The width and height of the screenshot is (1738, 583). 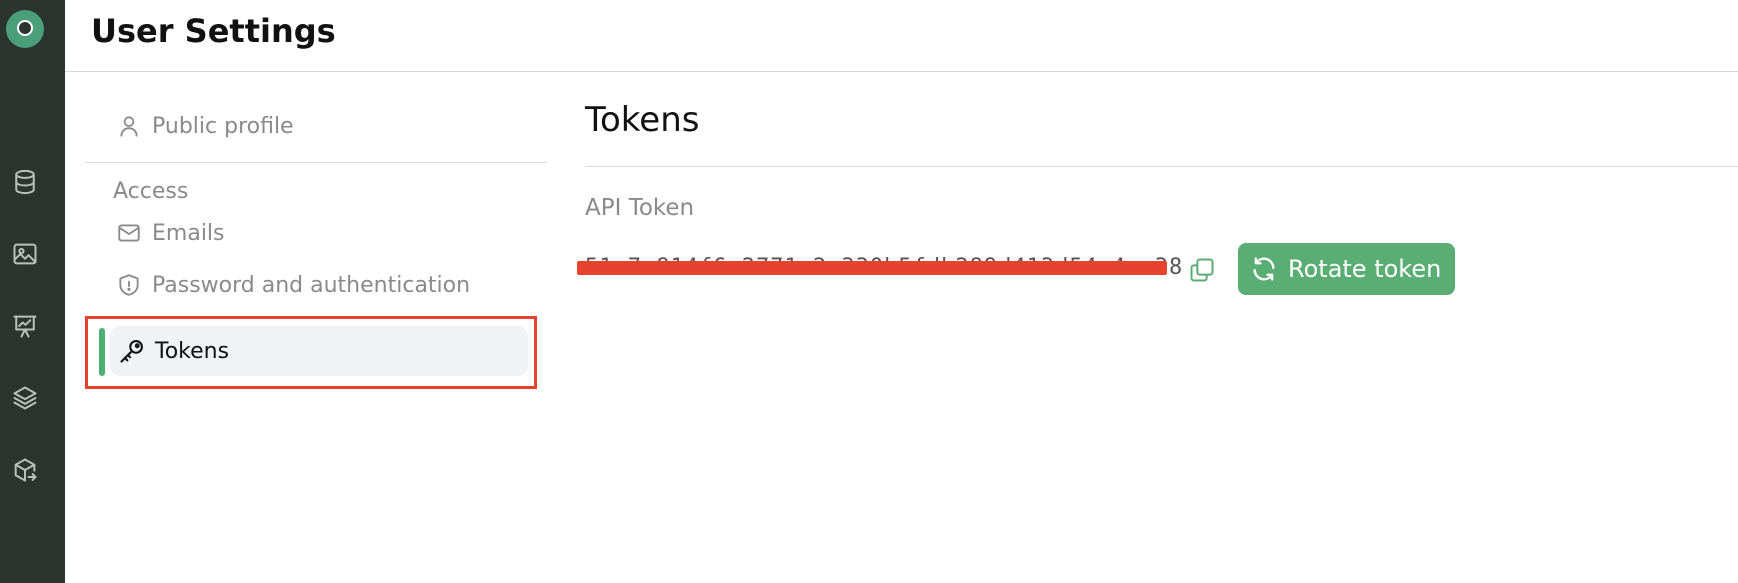 I want to click on database-icon, so click(x=25, y=182).